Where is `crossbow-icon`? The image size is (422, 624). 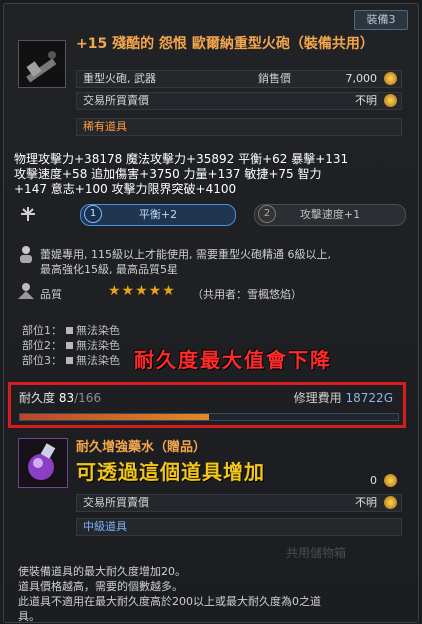 crossbow-icon is located at coordinates (28, 214).